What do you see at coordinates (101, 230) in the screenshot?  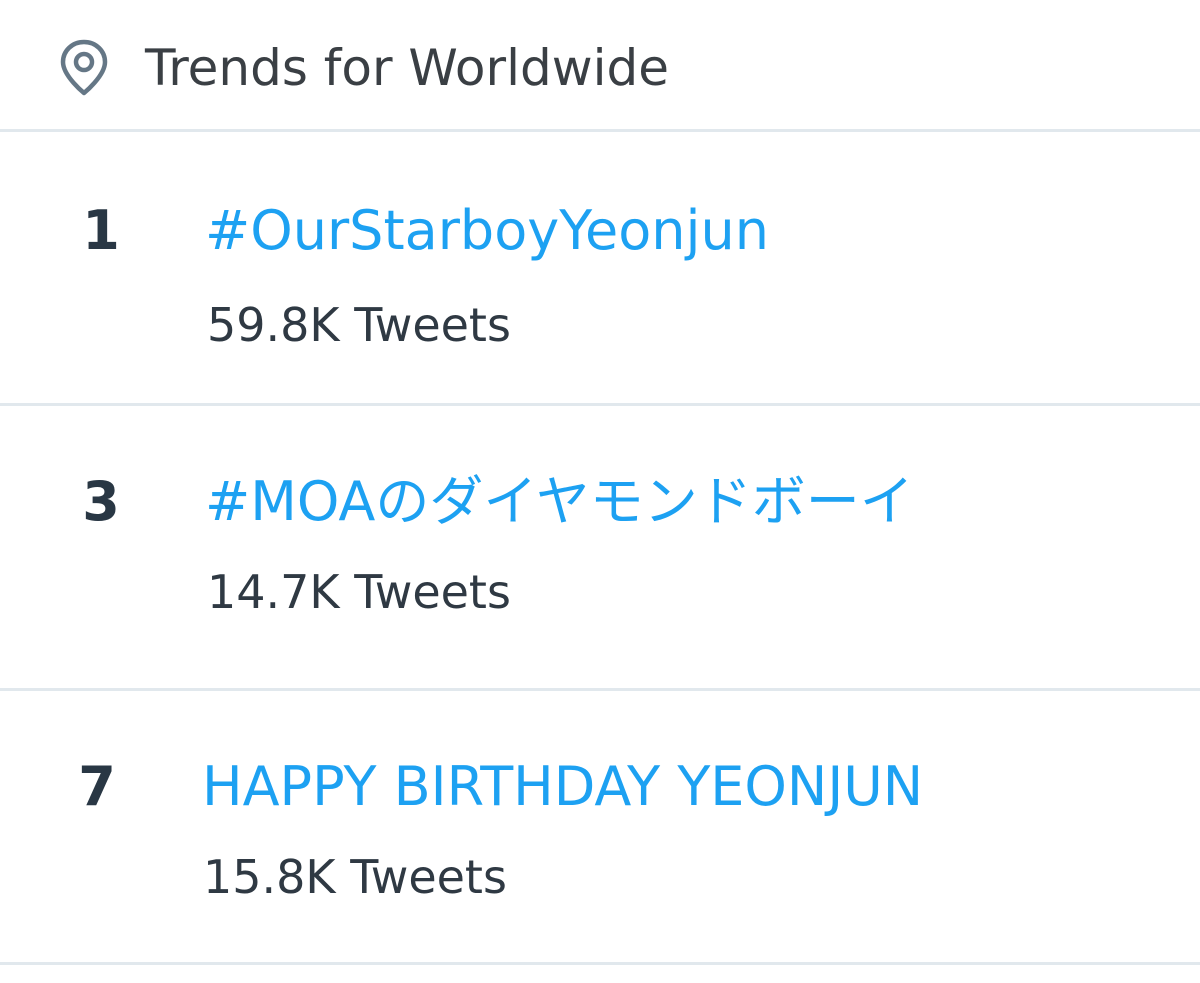 I see `trend-rank: 1` at bounding box center [101, 230].